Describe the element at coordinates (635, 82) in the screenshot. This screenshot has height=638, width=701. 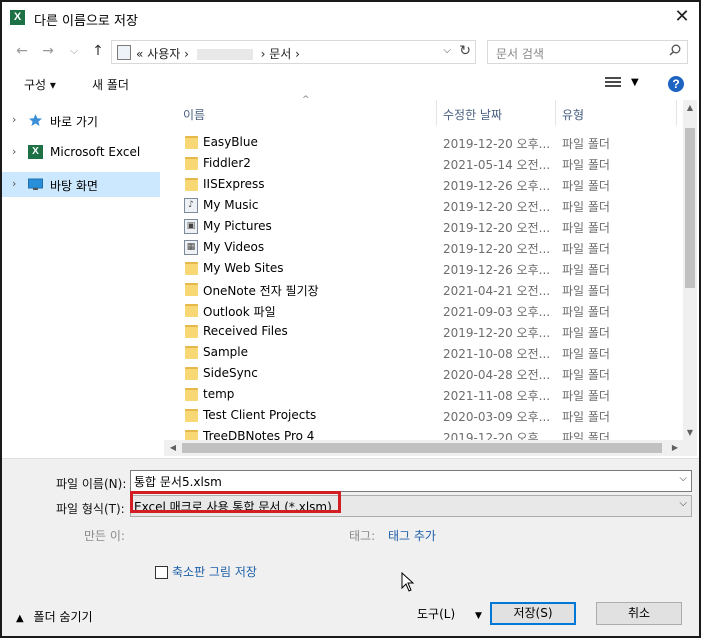
I see `chevron-down-icon: ▼` at that location.